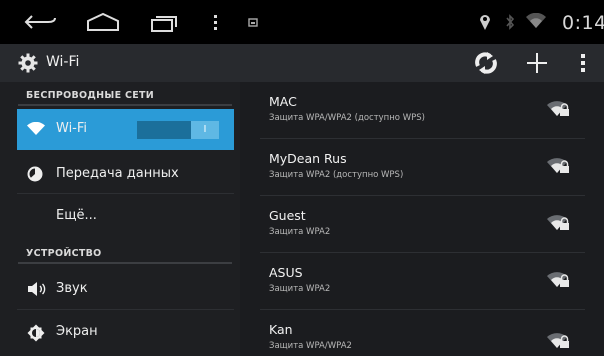 Image resolution: width=604 pixels, height=356 pixels. I want to click on sidebar-item-label: Экран, so click(77, 331).